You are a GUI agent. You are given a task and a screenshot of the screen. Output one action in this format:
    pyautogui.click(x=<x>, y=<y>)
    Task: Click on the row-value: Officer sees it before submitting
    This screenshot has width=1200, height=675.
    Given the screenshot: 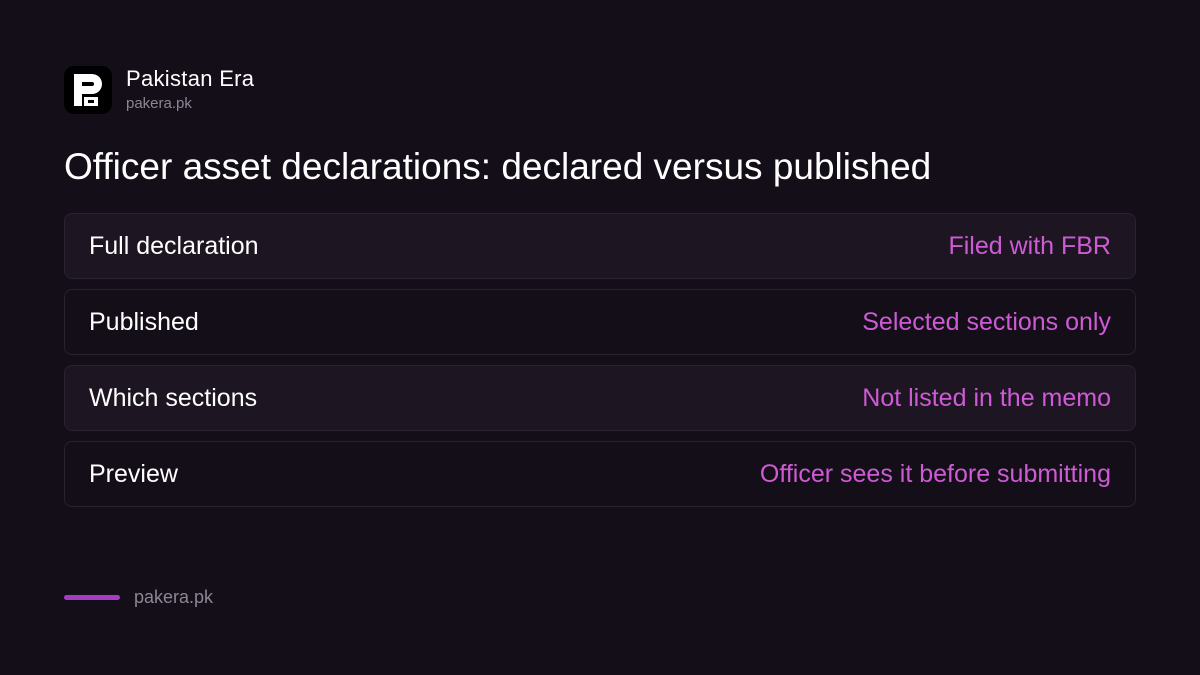 What is the action you would take?
    pyautogui.click(x=935, y=473)
    